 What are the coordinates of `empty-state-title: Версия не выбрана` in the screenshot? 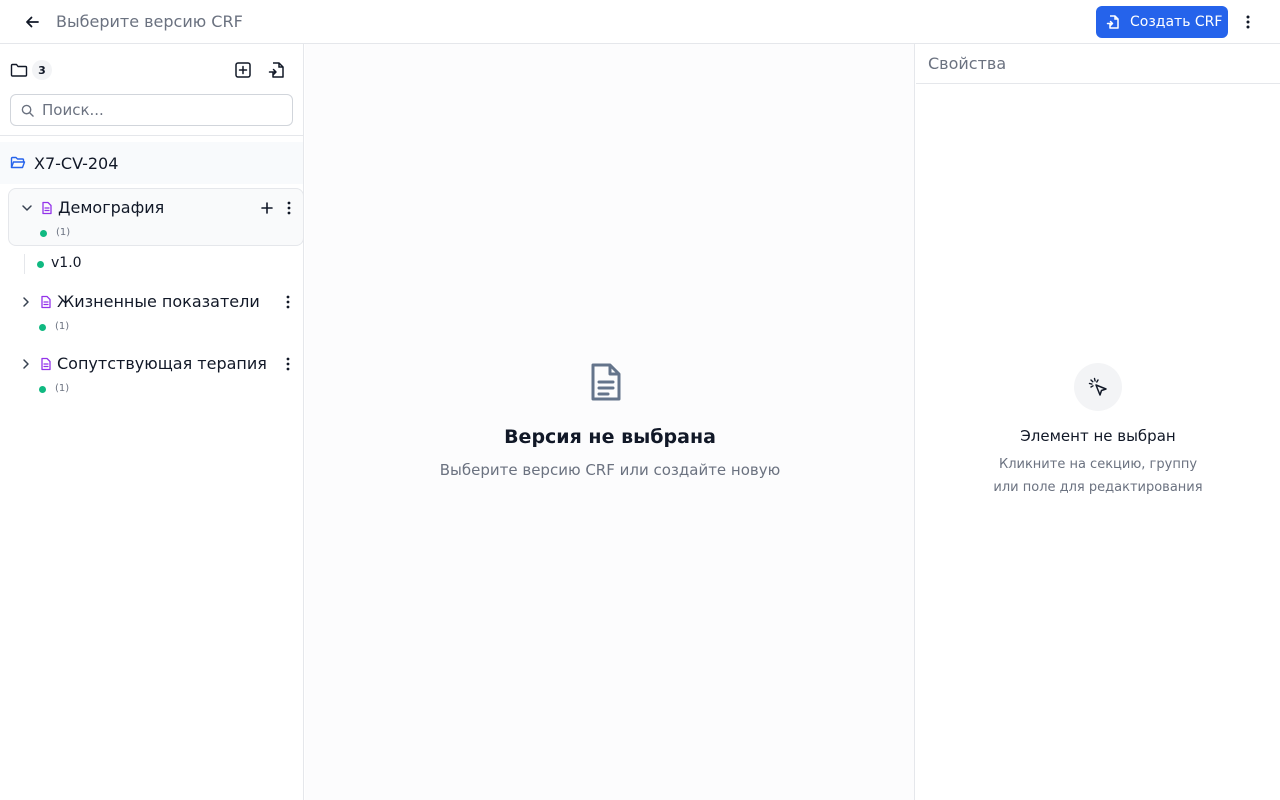 It's located at (610, 437).